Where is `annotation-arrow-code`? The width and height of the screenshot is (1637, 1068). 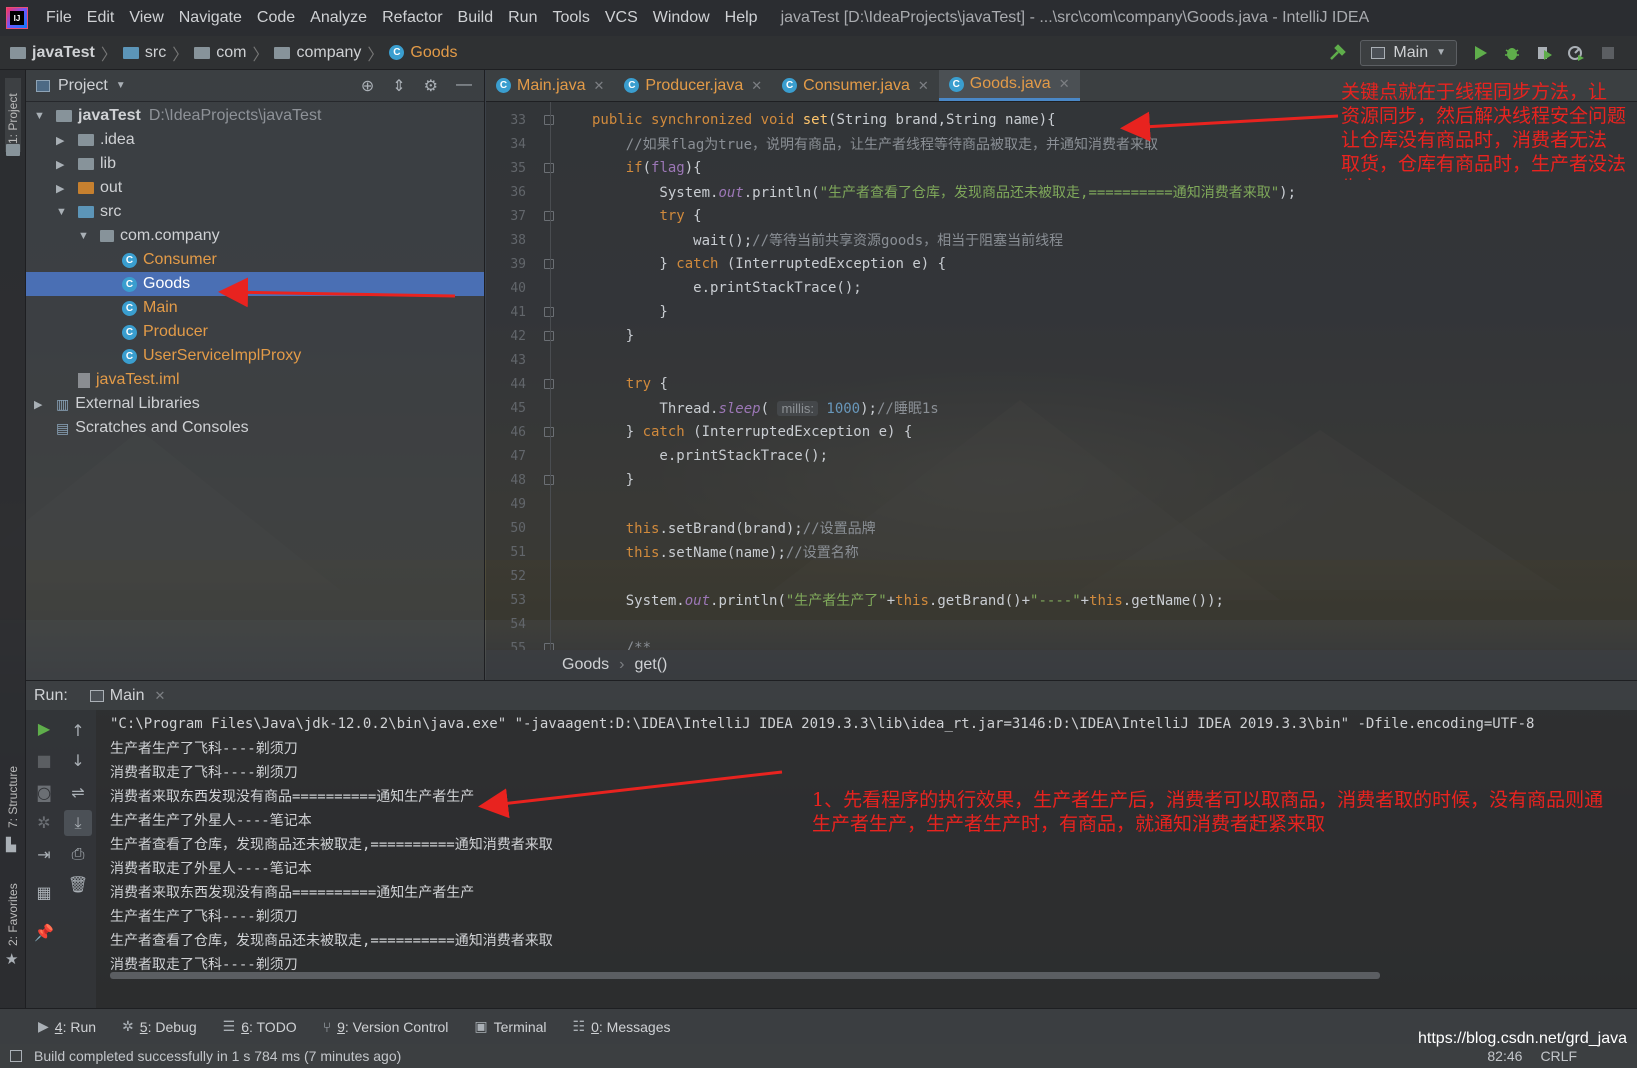
annotation-arrow-code is located at coordinates (1229, 126).